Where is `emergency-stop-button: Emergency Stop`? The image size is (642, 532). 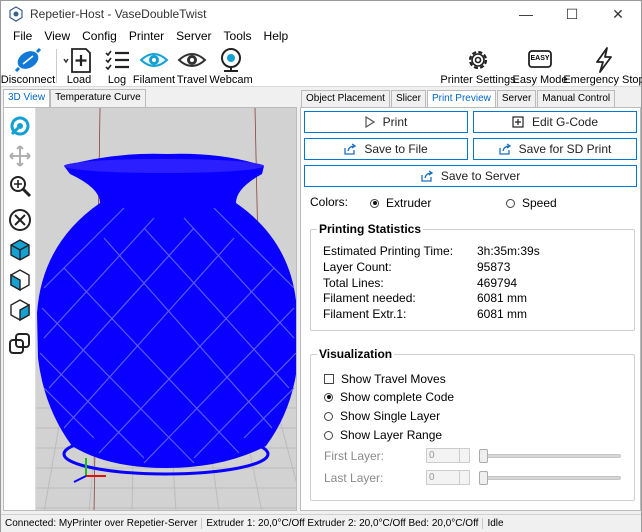
emergency-stop-button: Emergency Stop is located at coordinates (602, 66).